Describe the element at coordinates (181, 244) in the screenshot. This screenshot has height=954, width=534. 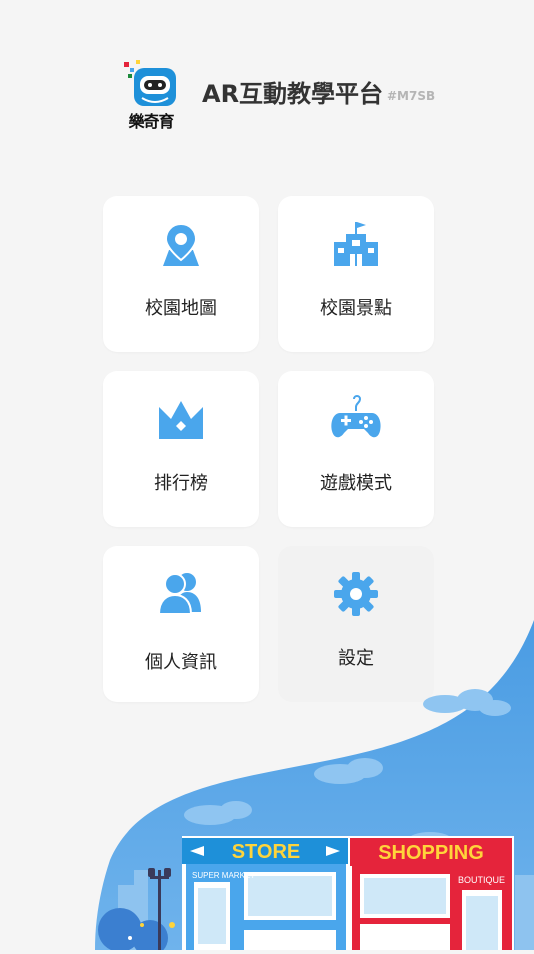
I see `map-pin-icon` at that location.